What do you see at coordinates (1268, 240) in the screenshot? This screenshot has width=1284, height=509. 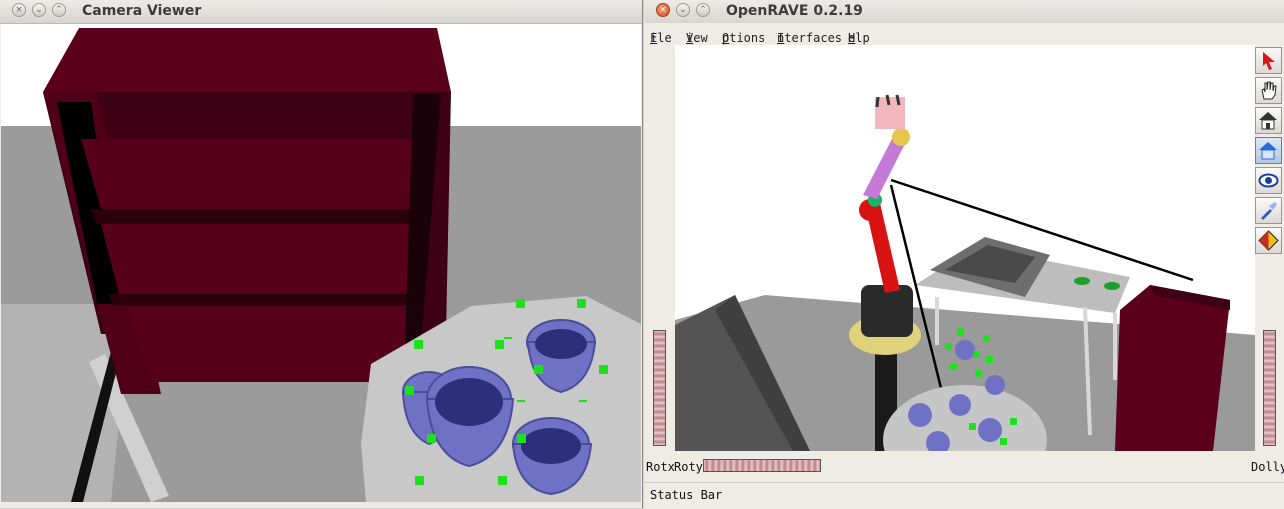 I see `shade-icon` at bounding box center [1268, 240].